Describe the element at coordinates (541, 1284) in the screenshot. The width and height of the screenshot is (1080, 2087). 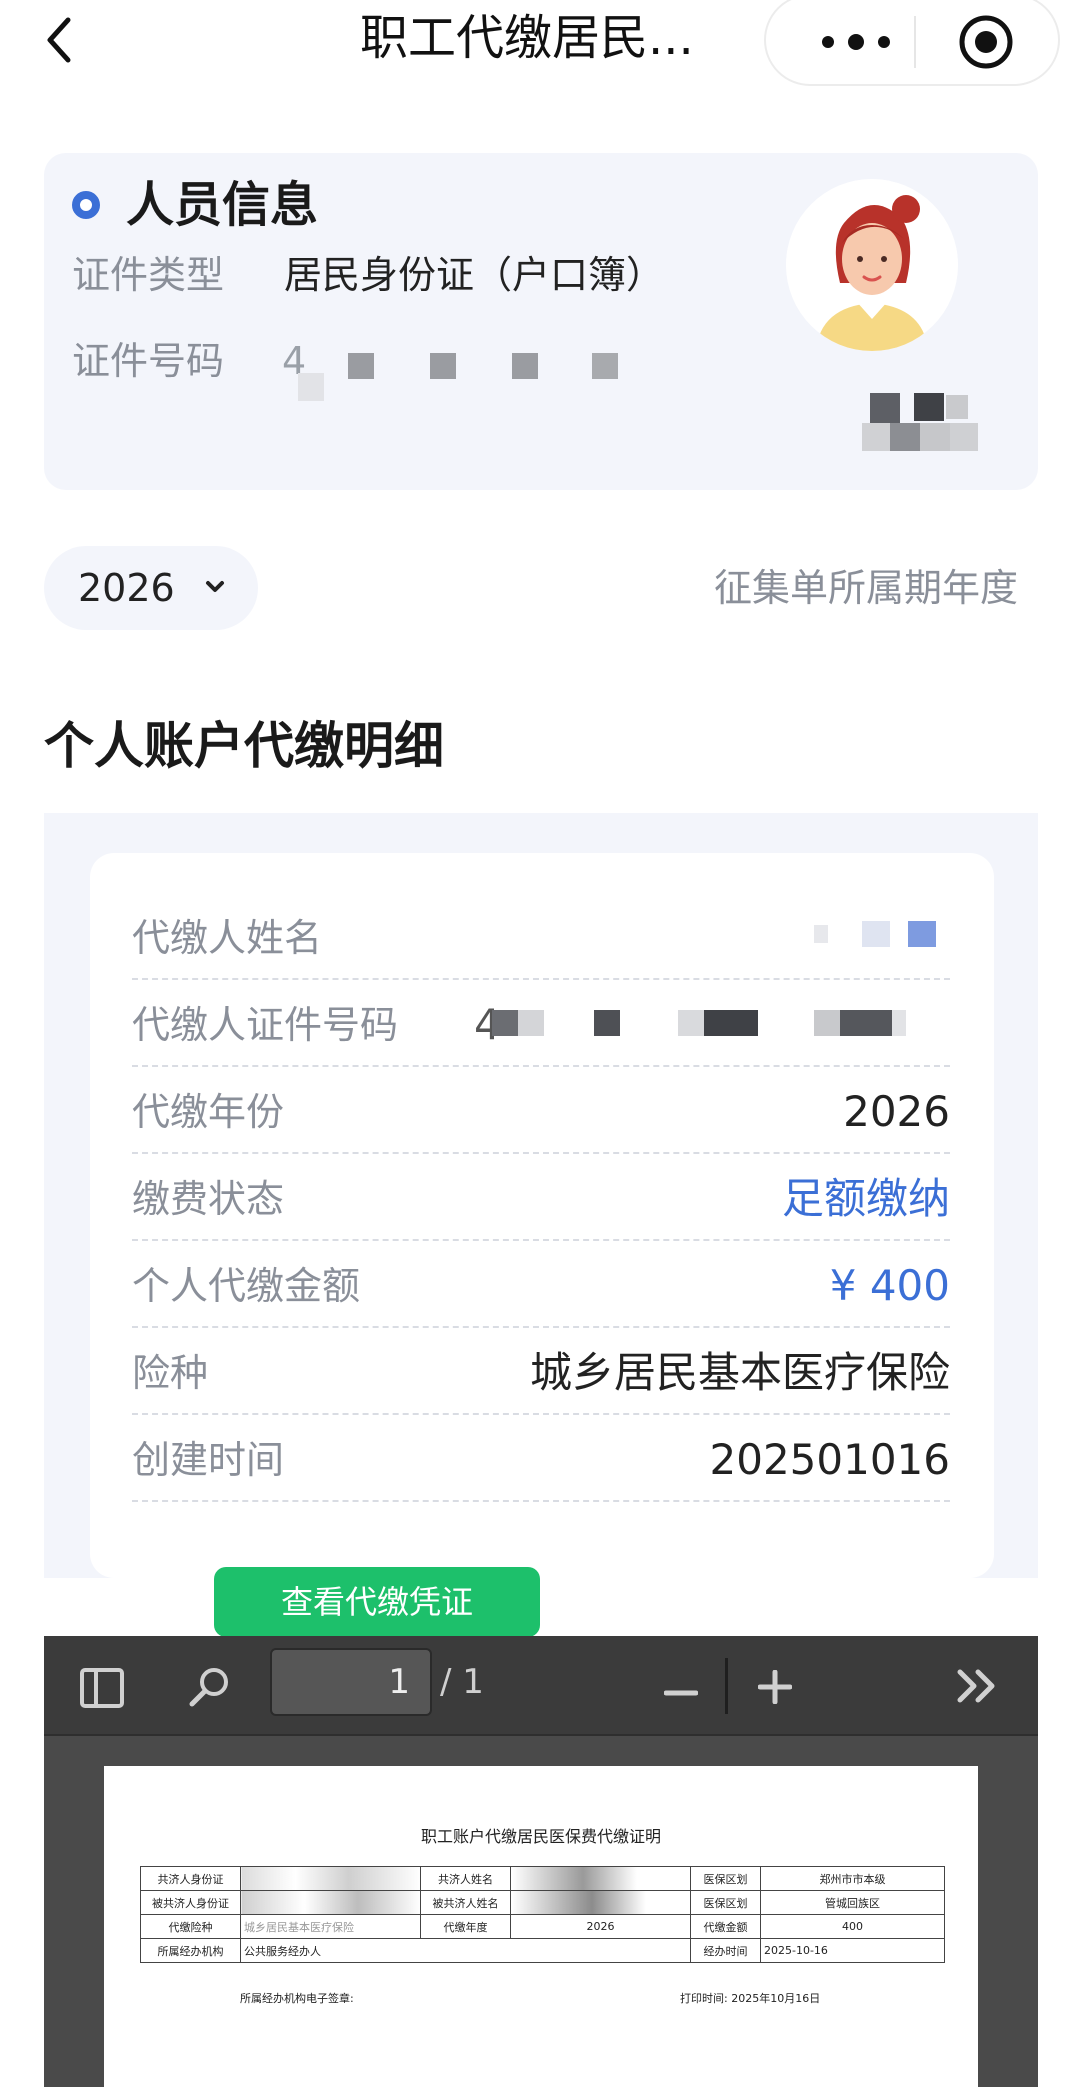
I see `detail-row-amount: 个人代缴金额 ¥ 400` at that location.